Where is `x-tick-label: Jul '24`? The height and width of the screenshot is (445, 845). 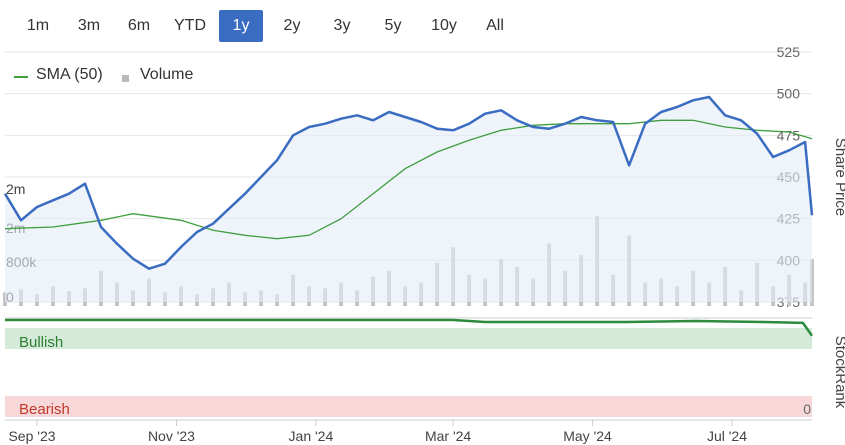
x-tick-label: Jul '24 is located at coordinates (727, 436).